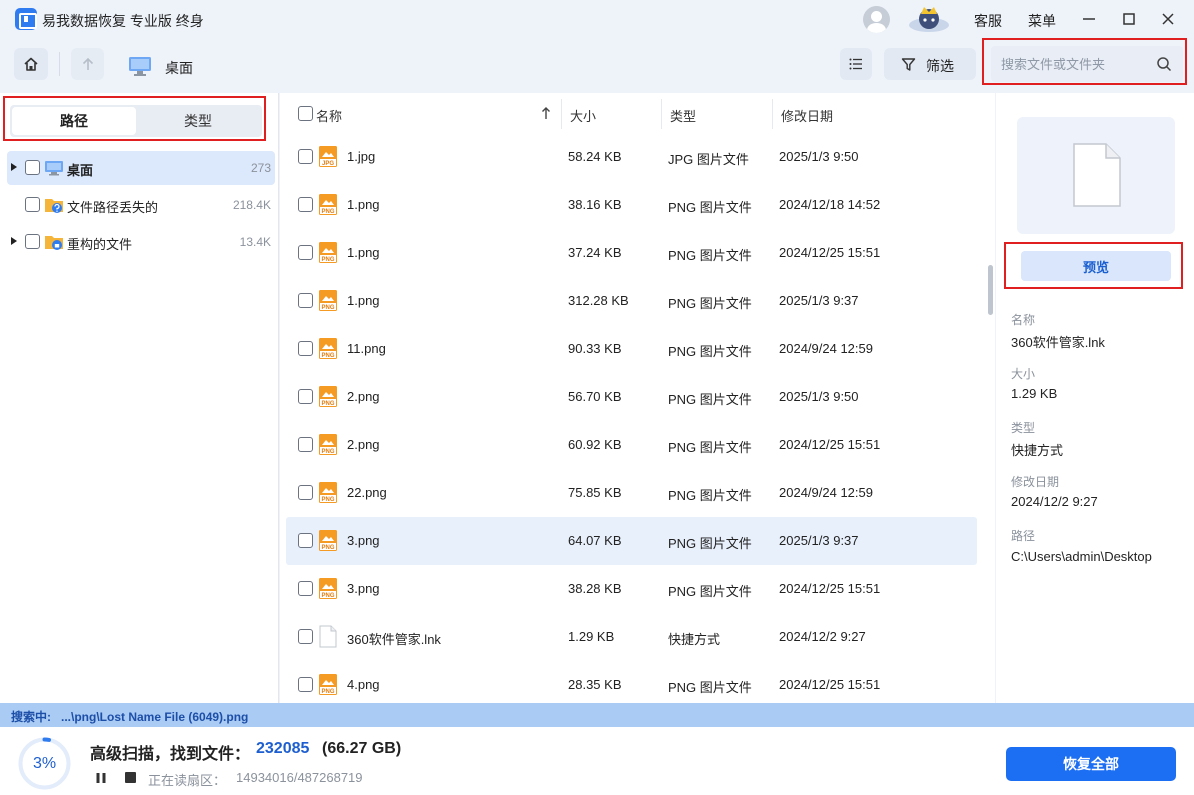 Image resolution: width=1194 pixels, height=795 pixels. Describe the element at coordinates (54, 243) in the screenshot. I see `folder-rebuilt-icon` at that location.